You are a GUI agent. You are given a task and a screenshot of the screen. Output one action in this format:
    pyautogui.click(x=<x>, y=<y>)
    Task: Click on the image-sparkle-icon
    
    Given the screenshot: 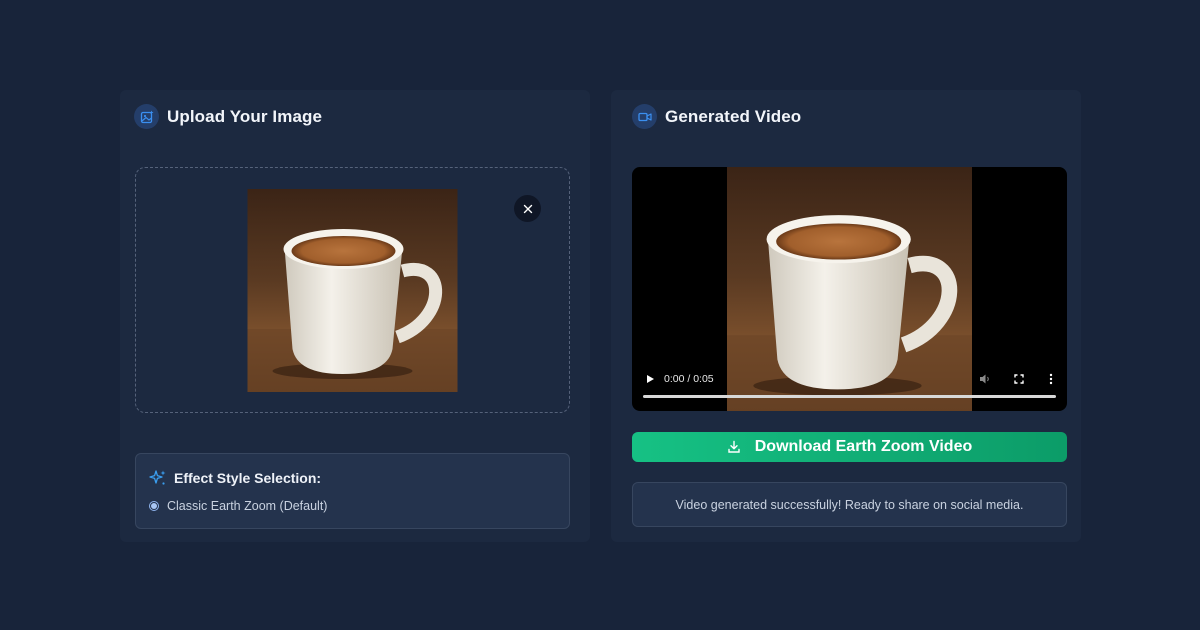 What is the action you would take?
    pyautogui.click(x=146, y=116)
    